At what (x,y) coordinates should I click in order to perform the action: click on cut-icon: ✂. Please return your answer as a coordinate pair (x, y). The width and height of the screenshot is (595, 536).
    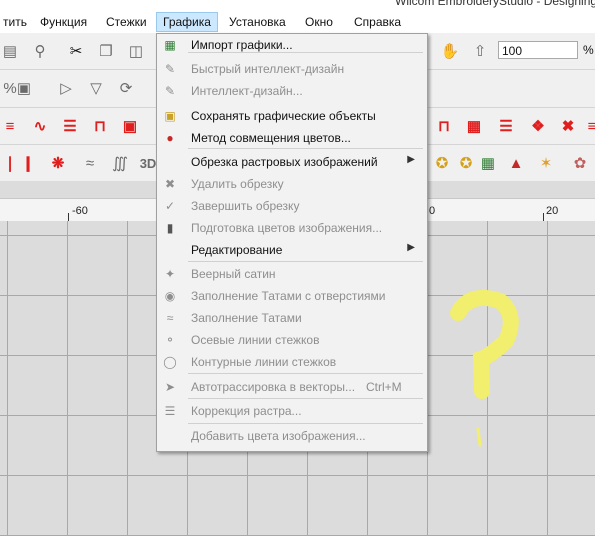
    Looking at the image, I should click on (76, 51).